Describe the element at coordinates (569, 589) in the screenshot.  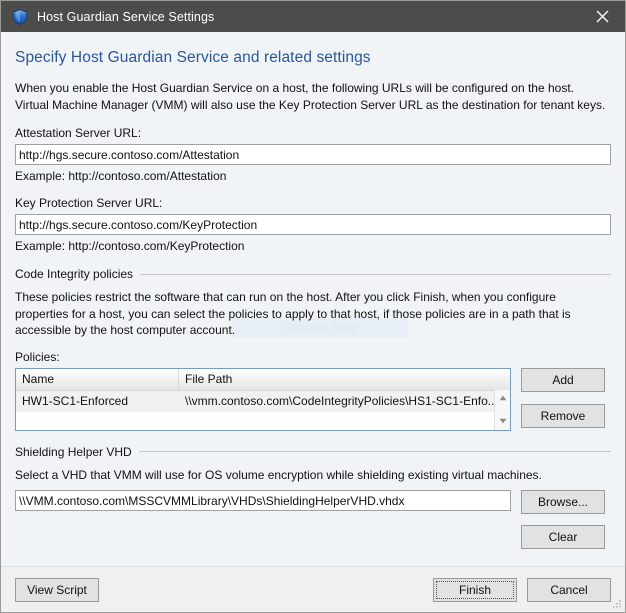
I see `cancel-button: Cancel` at that location.